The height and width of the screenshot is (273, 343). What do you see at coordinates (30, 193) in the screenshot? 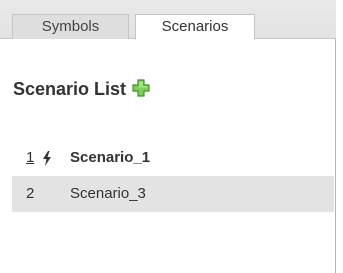
I see `scenario-number: 2` at bounding box center [30, 193].